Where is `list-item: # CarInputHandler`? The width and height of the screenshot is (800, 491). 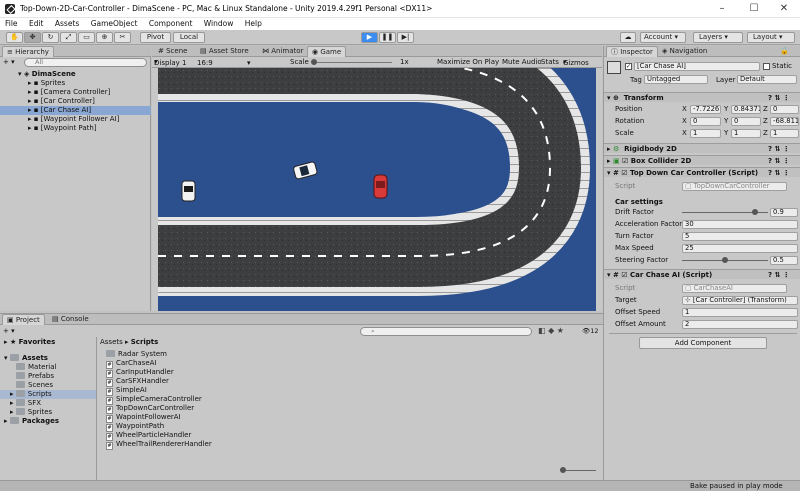 list-item: # CarInputHandler is located at coordinates (140, 373).